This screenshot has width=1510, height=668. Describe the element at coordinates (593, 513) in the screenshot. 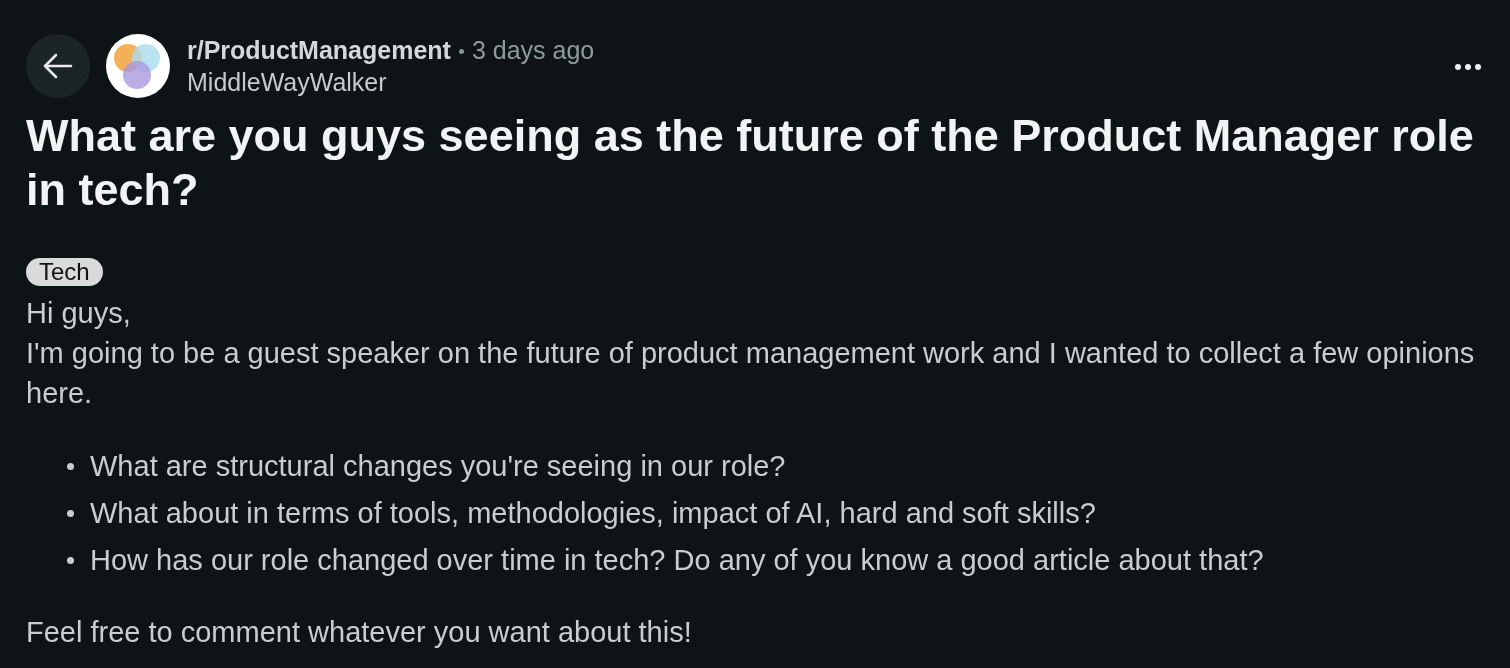

I see `bullet-text: What about in terms of tools, methodologies, impact of AI, hard and soft skills?` at that location.